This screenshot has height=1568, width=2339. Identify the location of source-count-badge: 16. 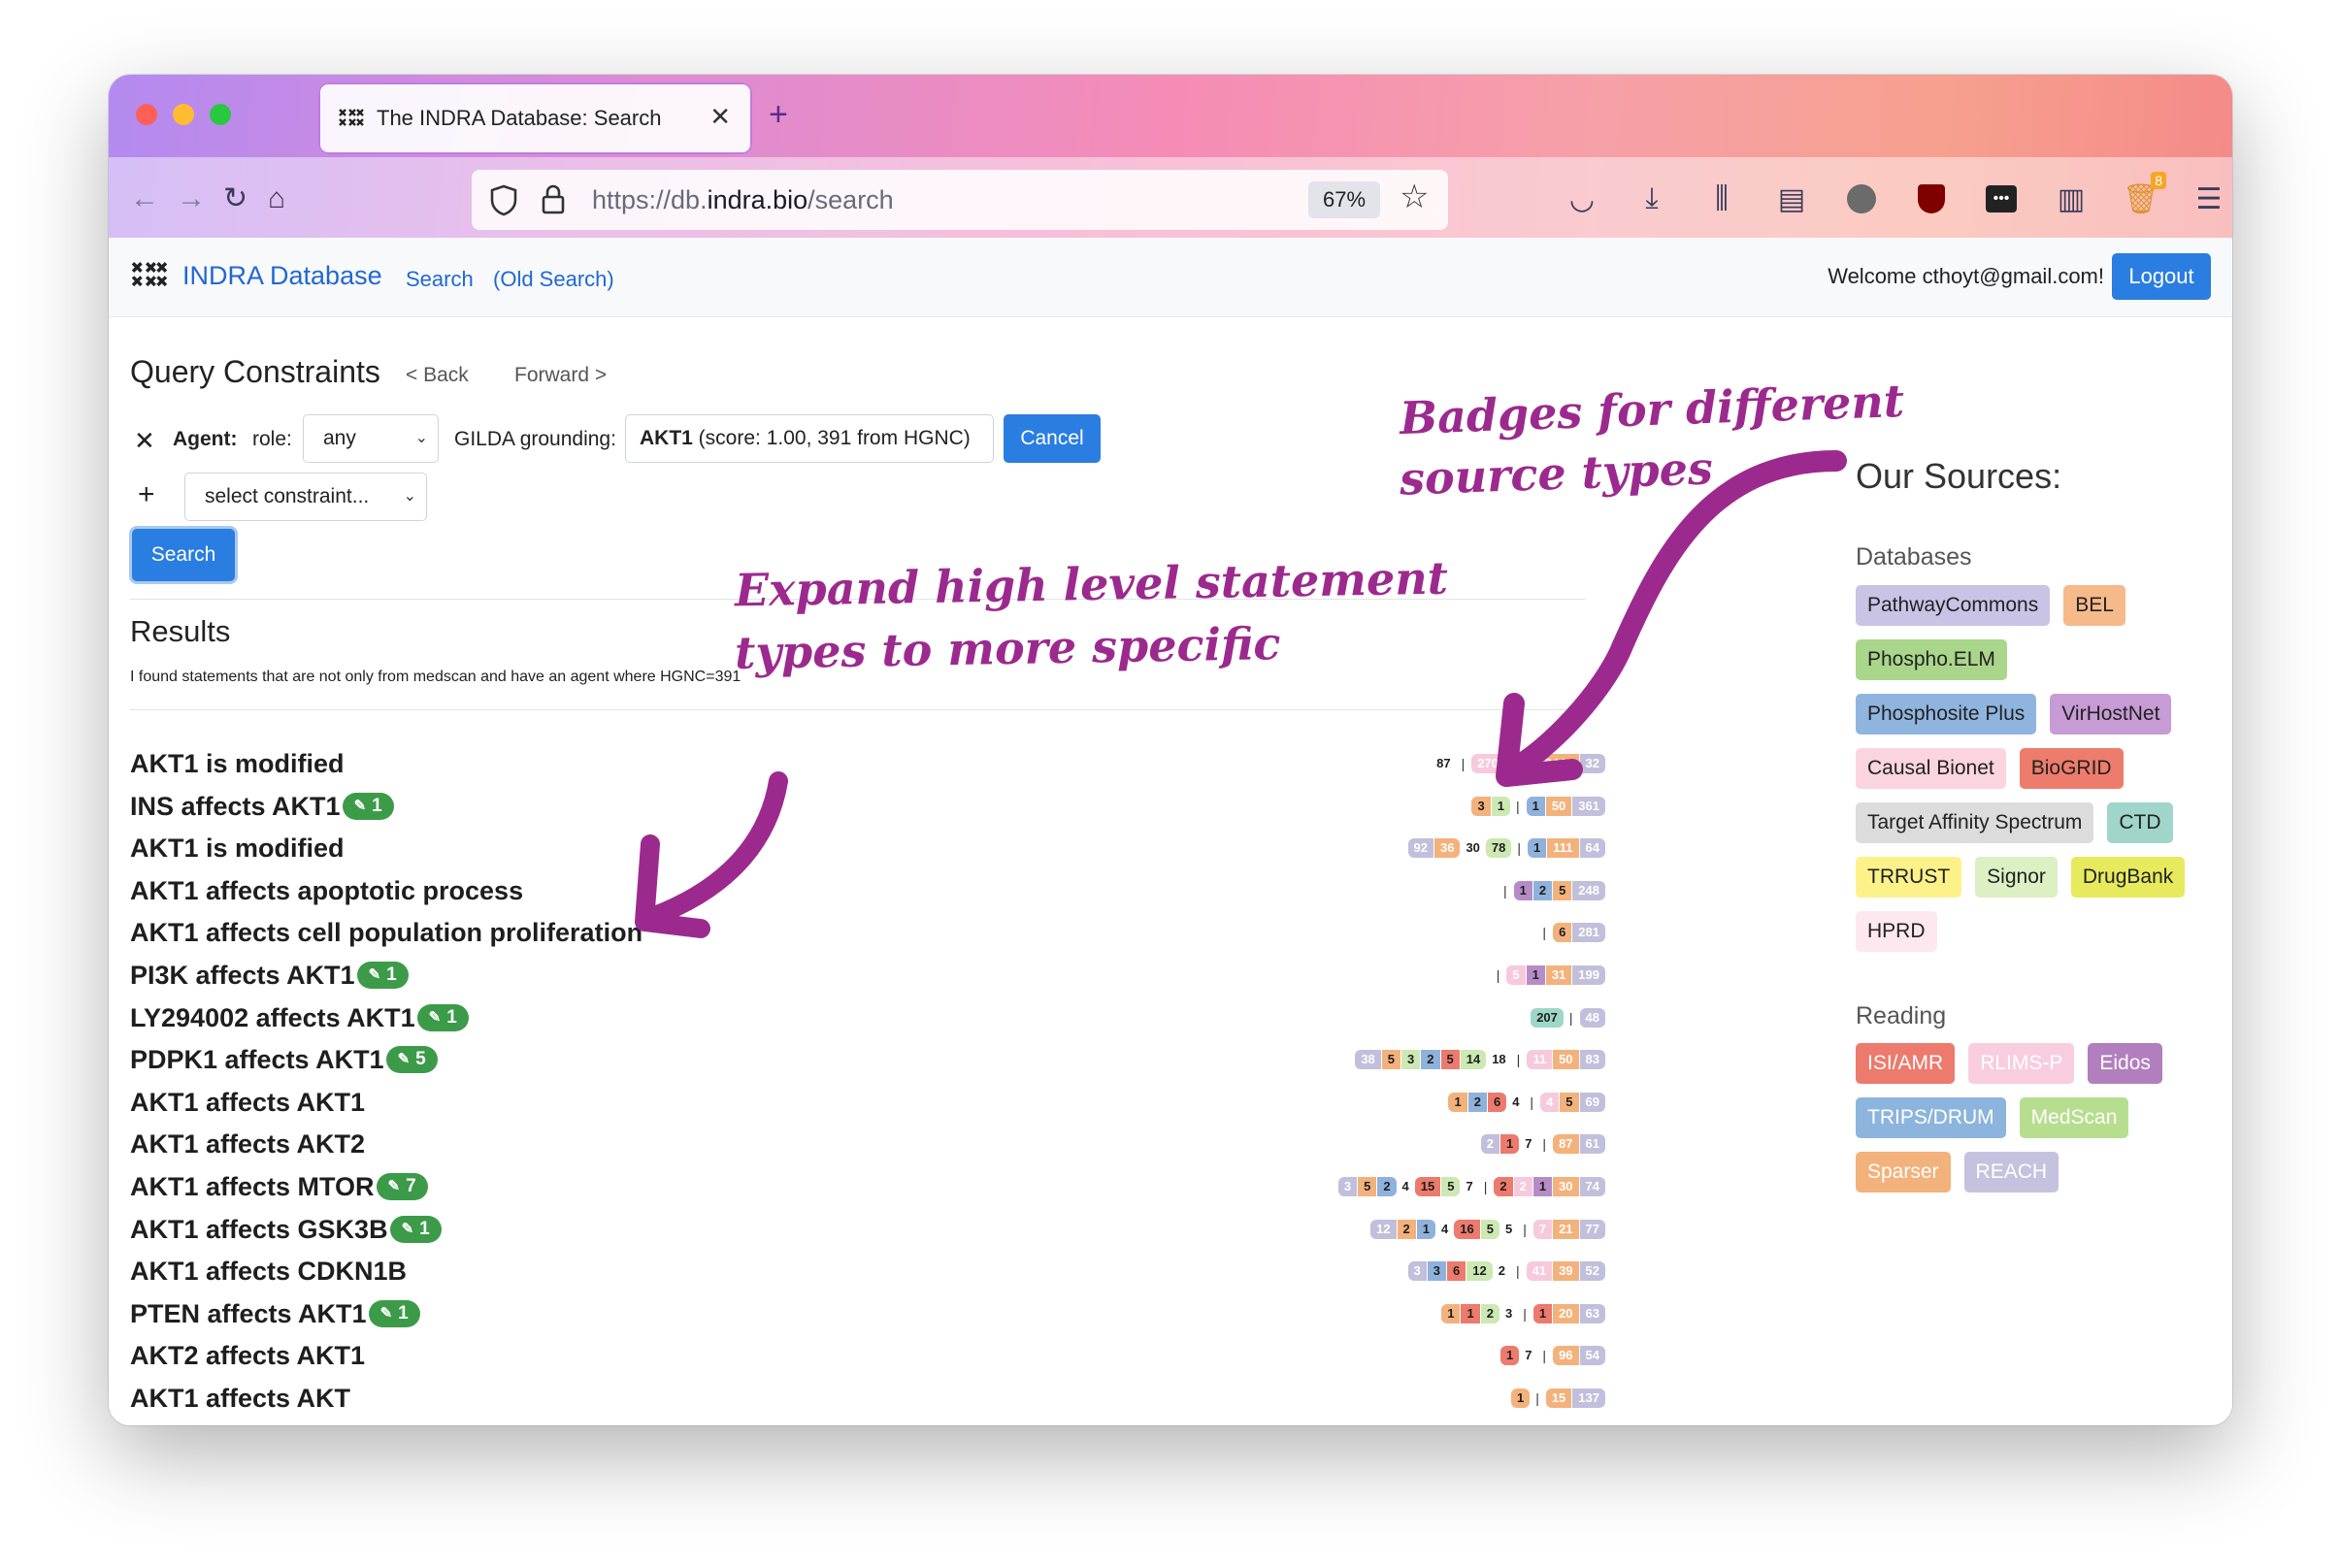
(1467, 1229).